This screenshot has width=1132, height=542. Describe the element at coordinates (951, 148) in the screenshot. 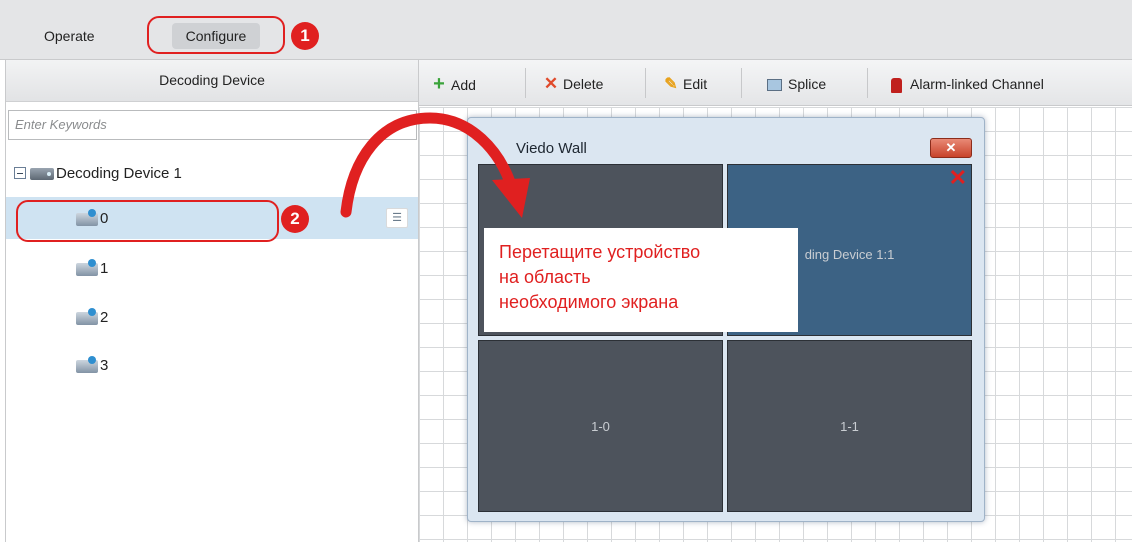

I see `close-icon: ✕` at that location.